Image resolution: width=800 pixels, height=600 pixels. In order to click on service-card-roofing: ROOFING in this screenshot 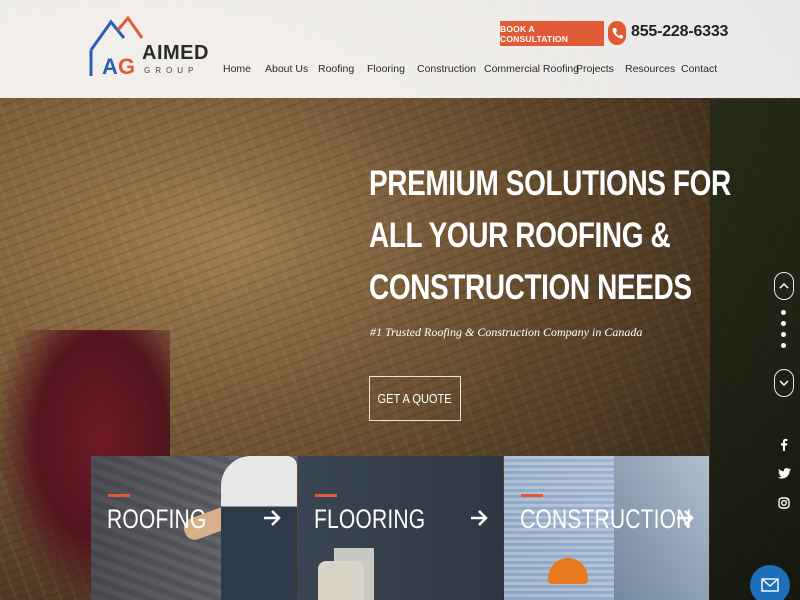, I will do `click(194, 528)`.